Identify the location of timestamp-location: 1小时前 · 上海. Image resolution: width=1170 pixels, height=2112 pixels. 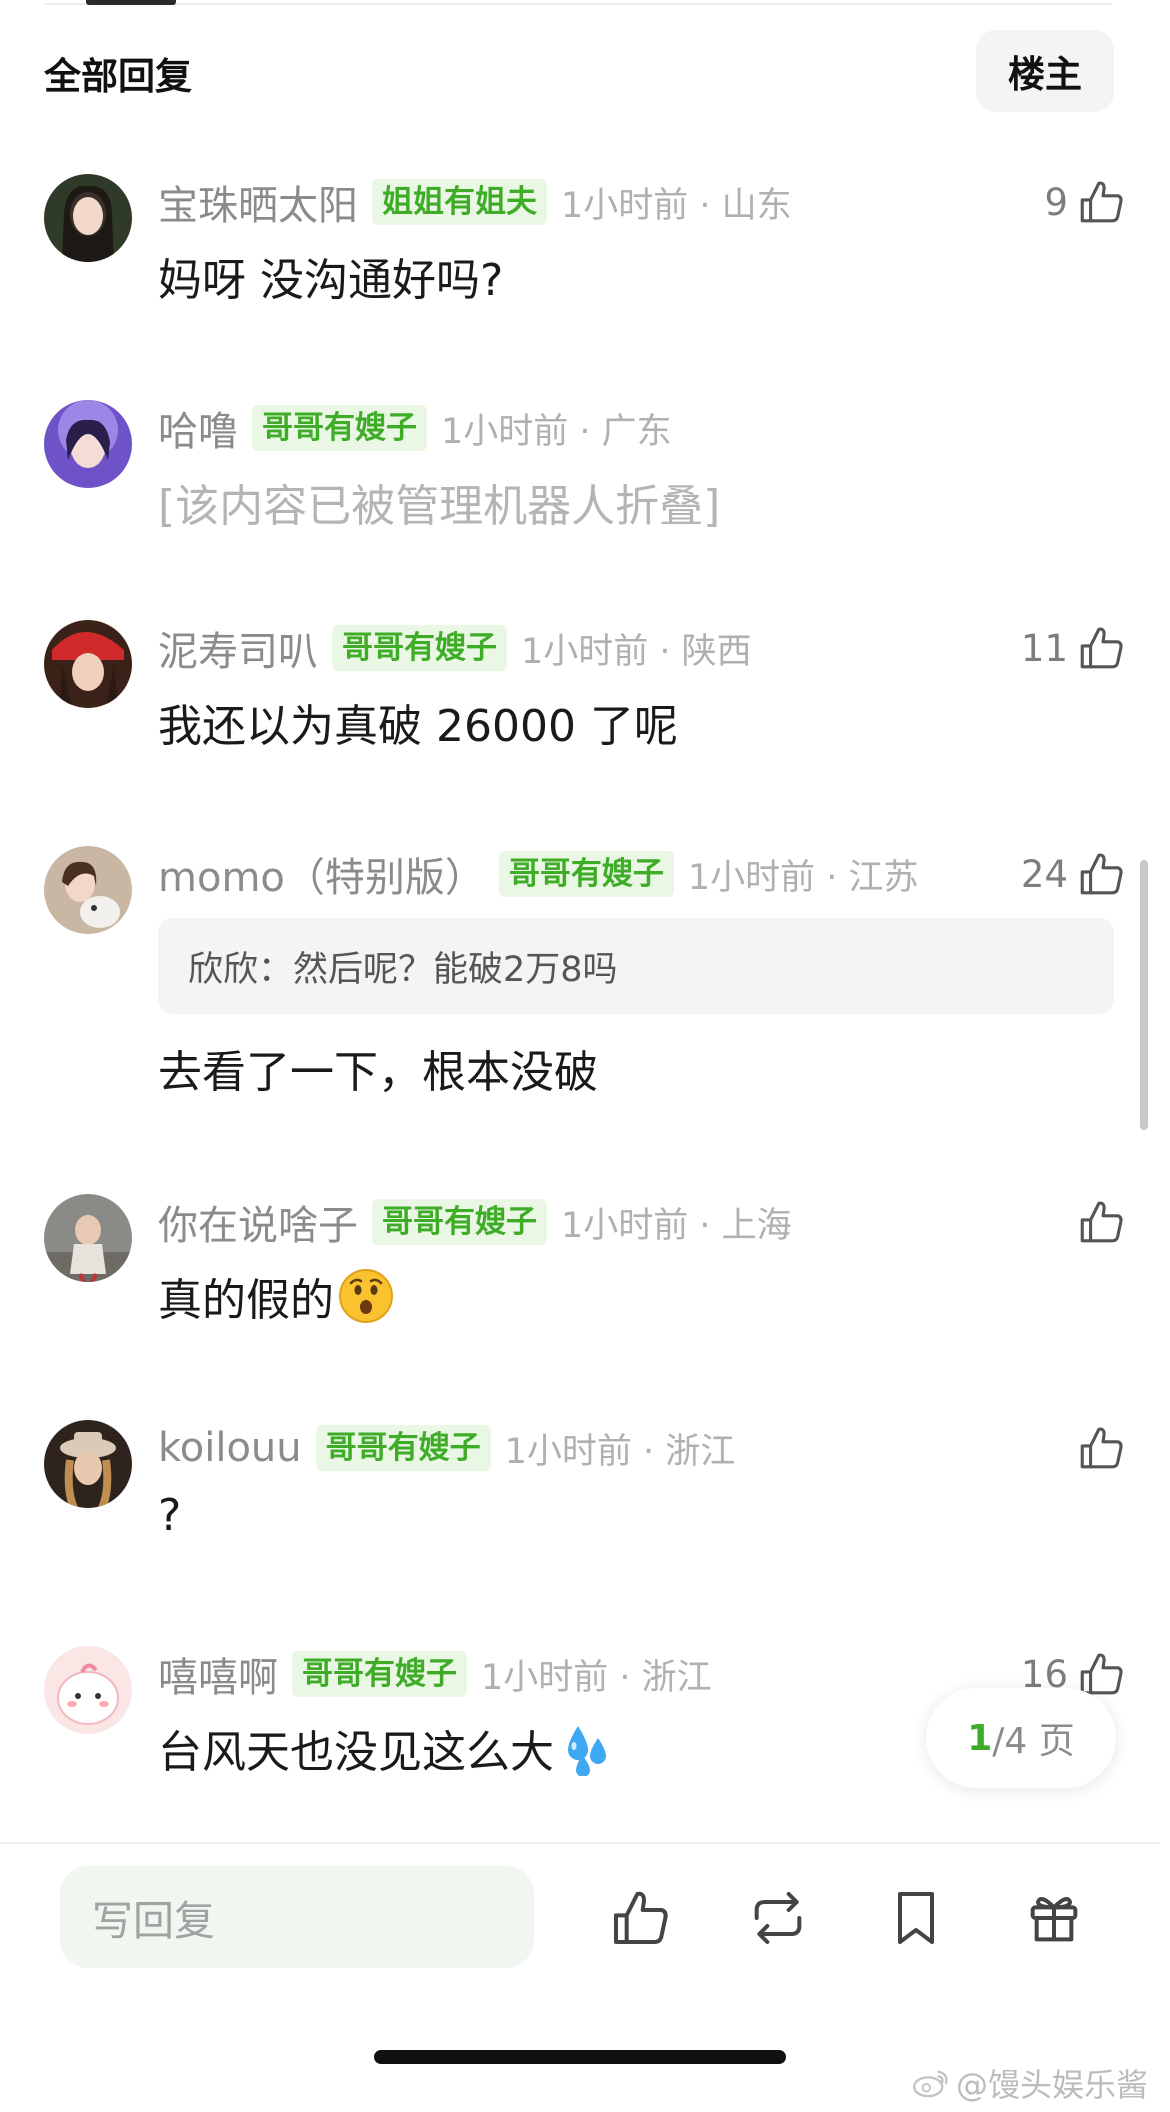
(676, 1225).